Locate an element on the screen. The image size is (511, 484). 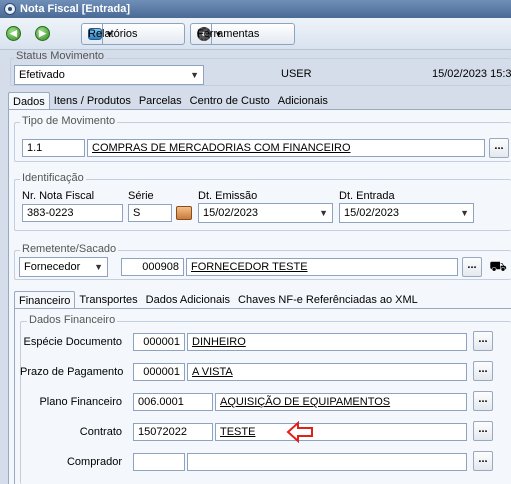
comprador-label: Comprador is located at coordinates (94, 462).